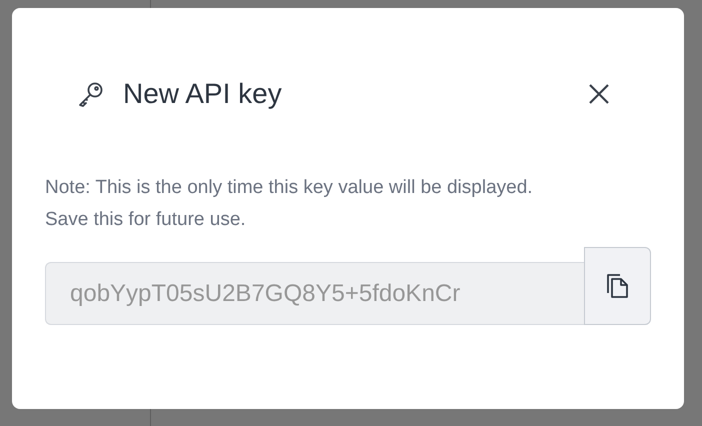 The image size is (702, 426). I want to click on dialog-title: New API key, so click(203, 94).